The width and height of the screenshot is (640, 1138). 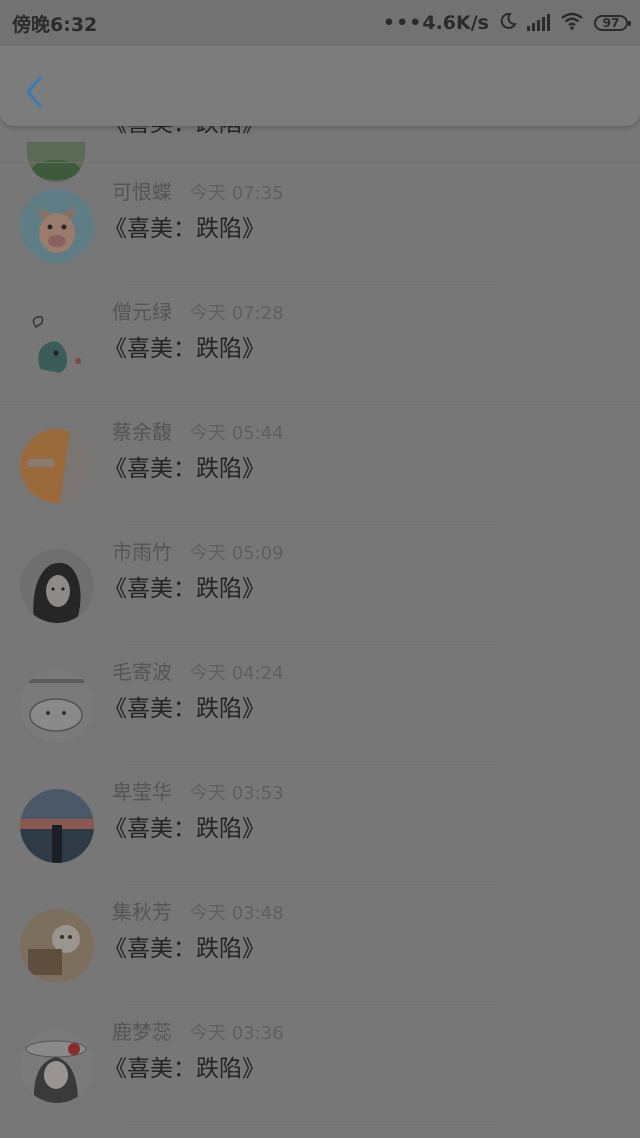 What do you see at coordinates (320, 86) in the screenshot?
I see `top-nav-bar` at bounding box center [320, 86].